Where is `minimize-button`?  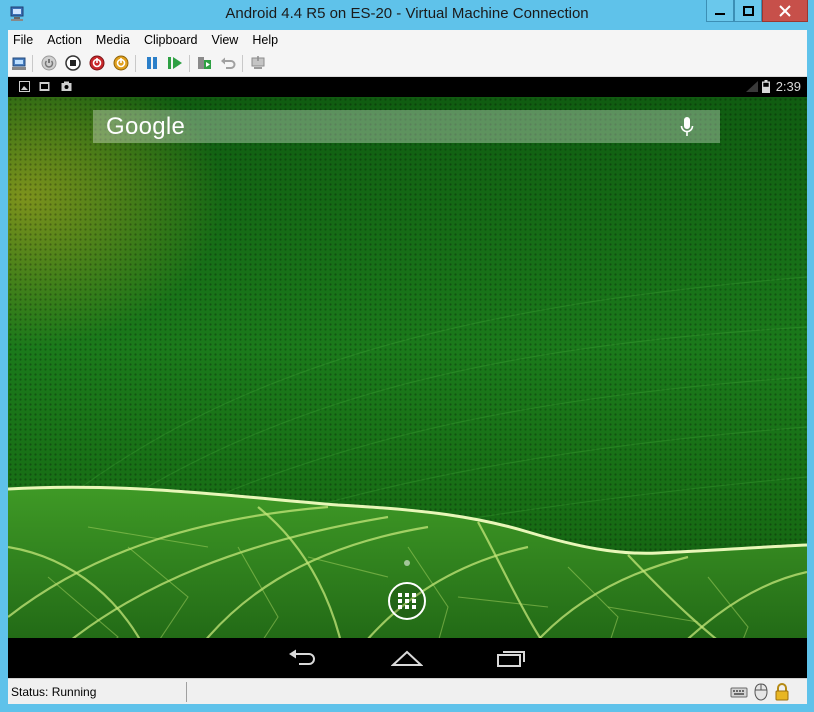
minimize-button is located at coordinates (720, 11).